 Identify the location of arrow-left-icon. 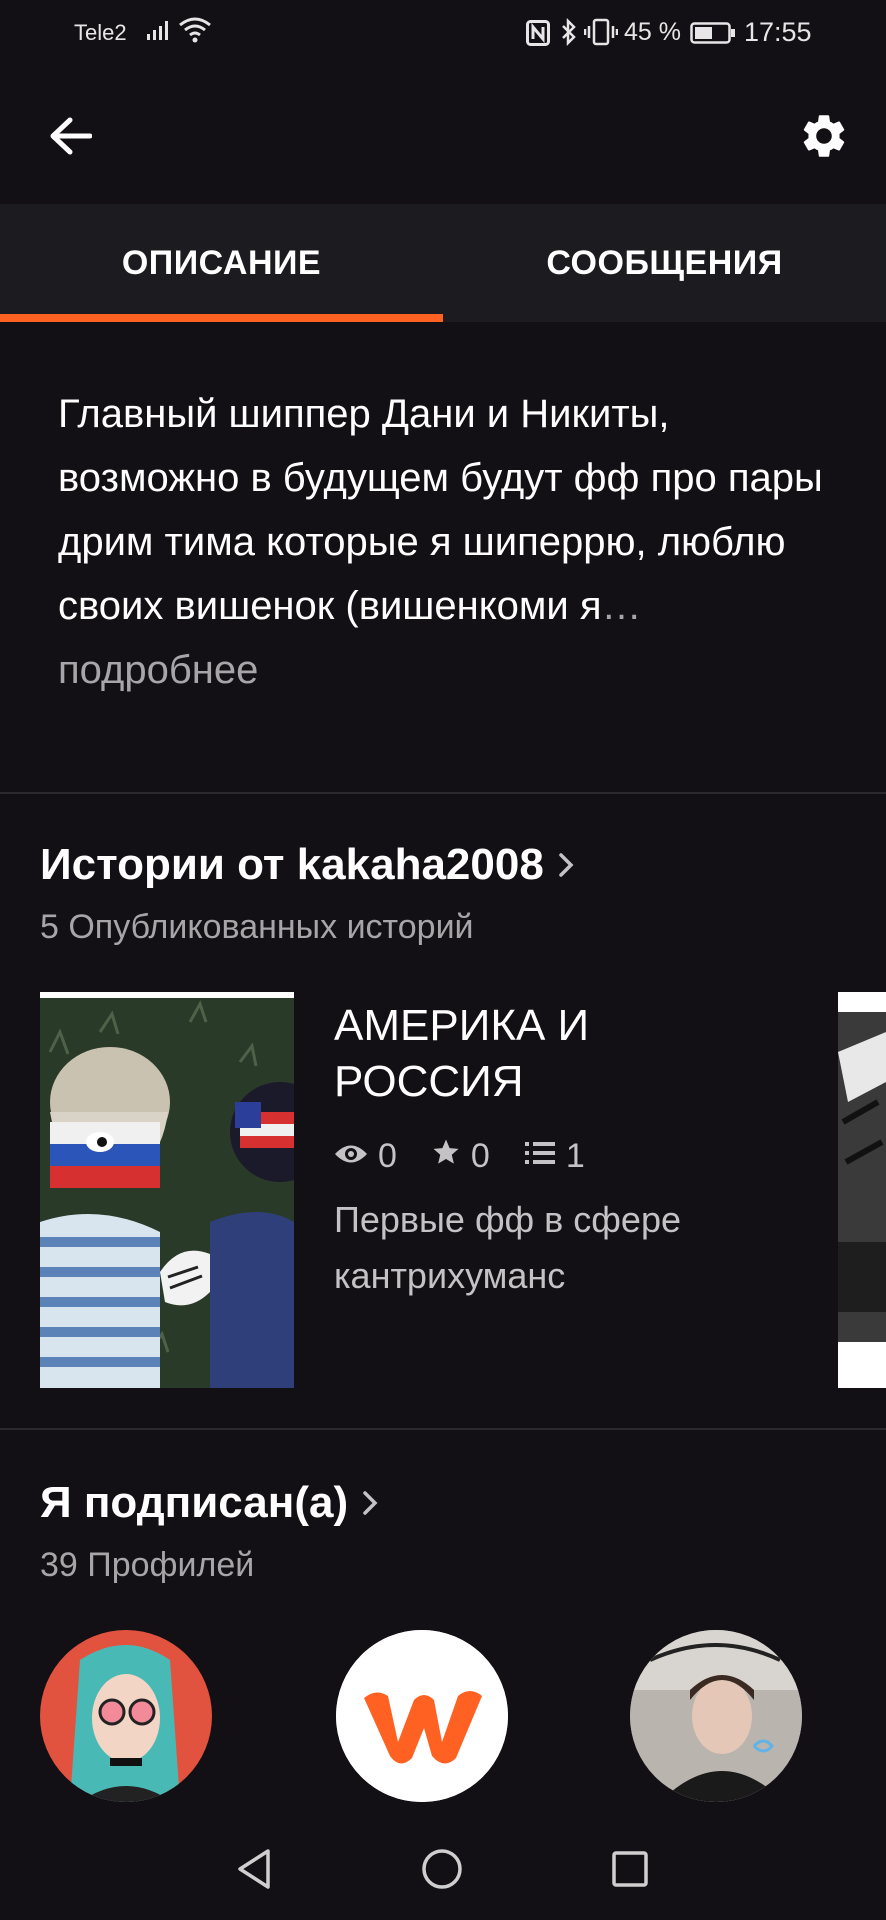
(70, 138).